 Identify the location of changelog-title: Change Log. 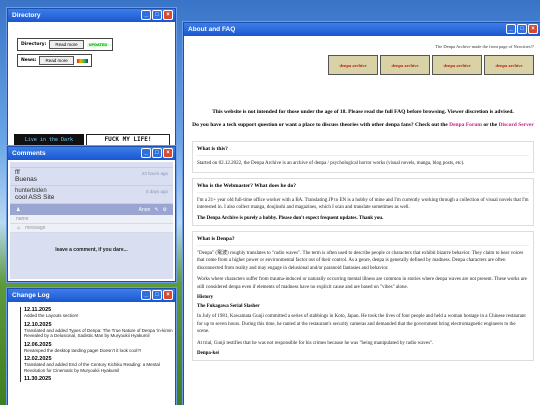
(31, 295).